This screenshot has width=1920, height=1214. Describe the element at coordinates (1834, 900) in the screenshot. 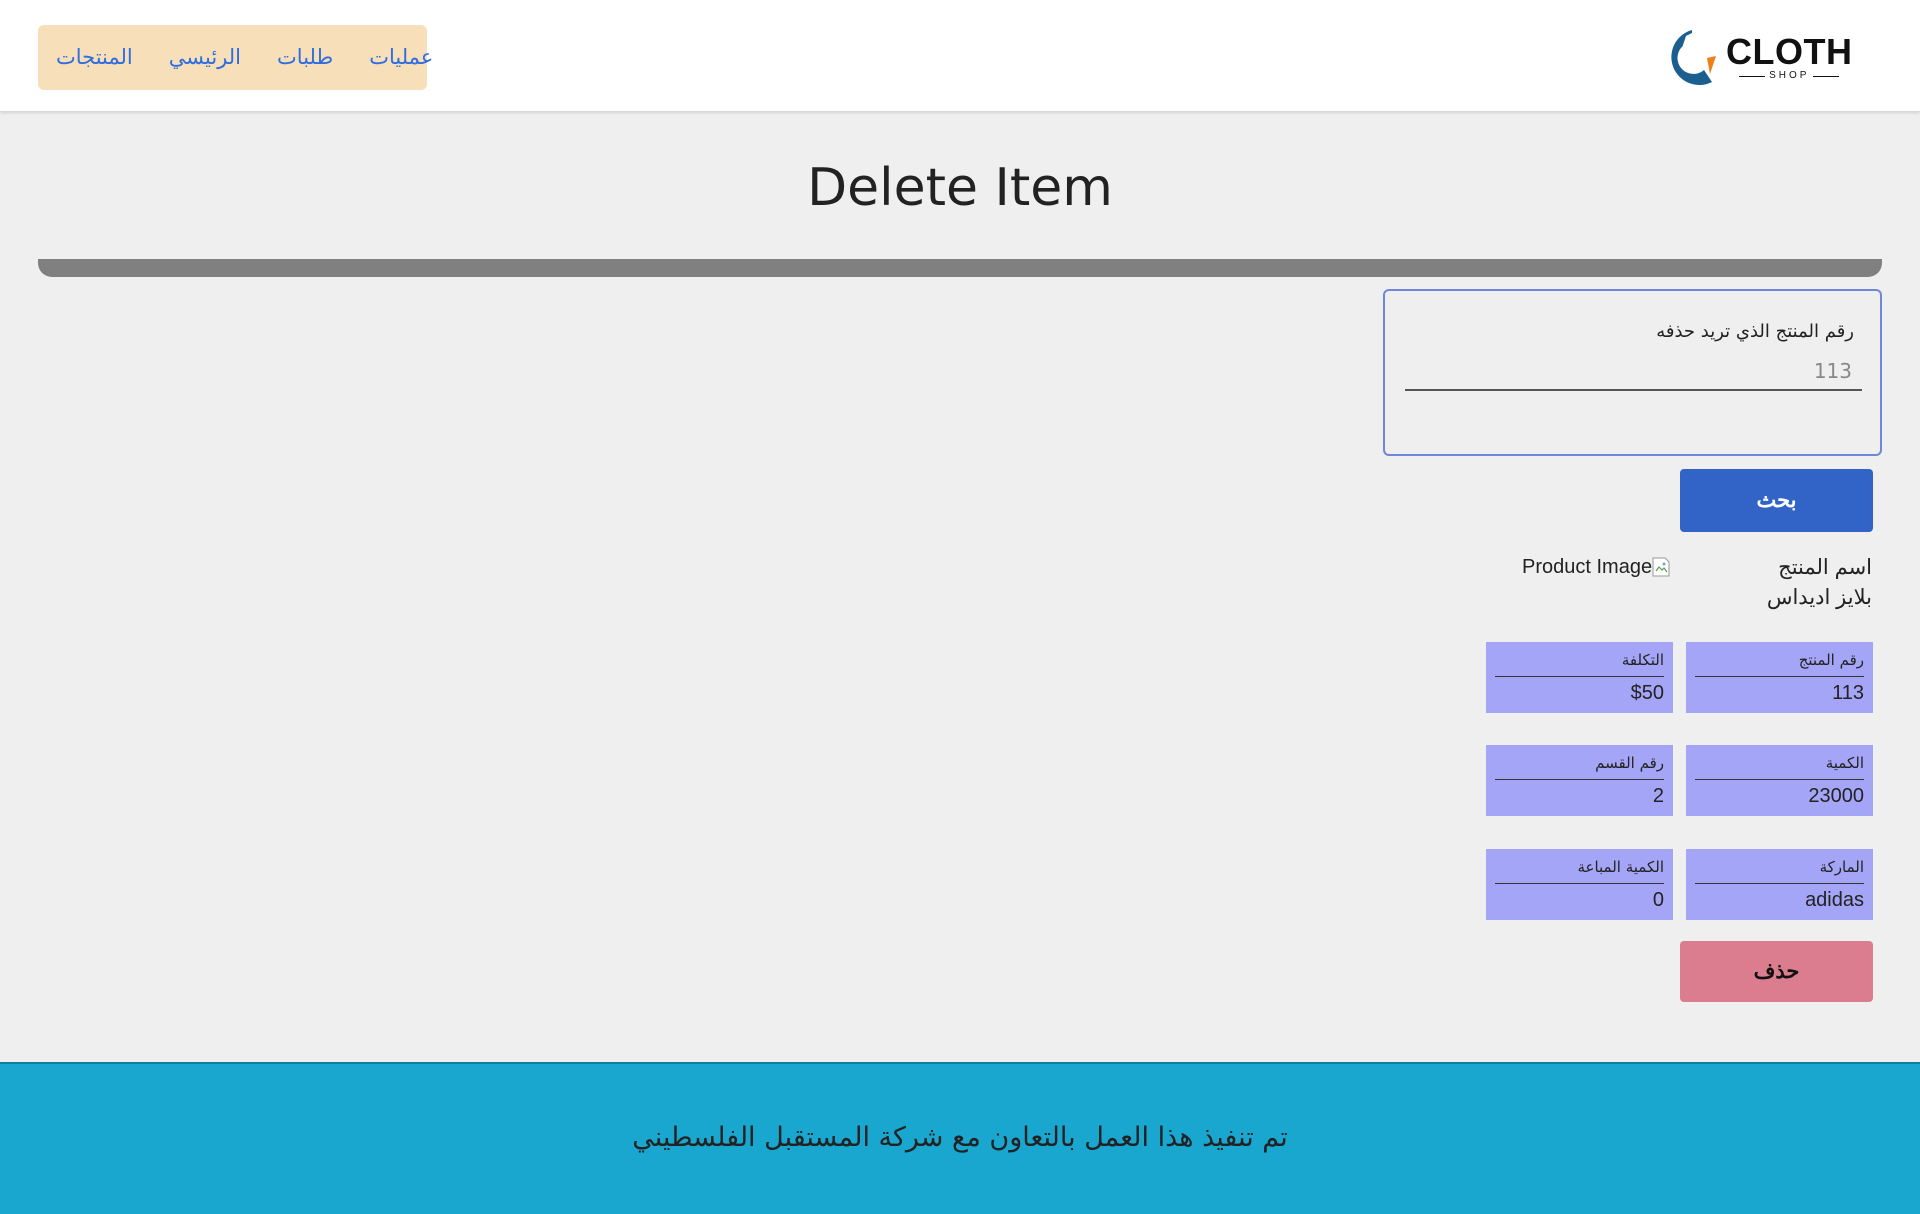

I see `field-value: adidas` at that location.